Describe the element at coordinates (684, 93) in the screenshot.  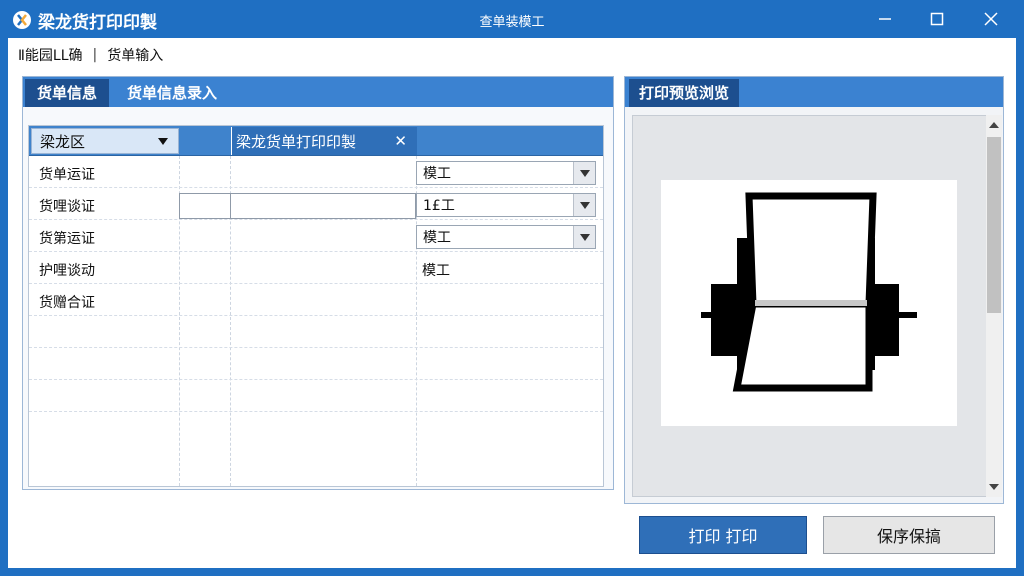
I see `tab-print-preview: 打印预览浏览` at that location.